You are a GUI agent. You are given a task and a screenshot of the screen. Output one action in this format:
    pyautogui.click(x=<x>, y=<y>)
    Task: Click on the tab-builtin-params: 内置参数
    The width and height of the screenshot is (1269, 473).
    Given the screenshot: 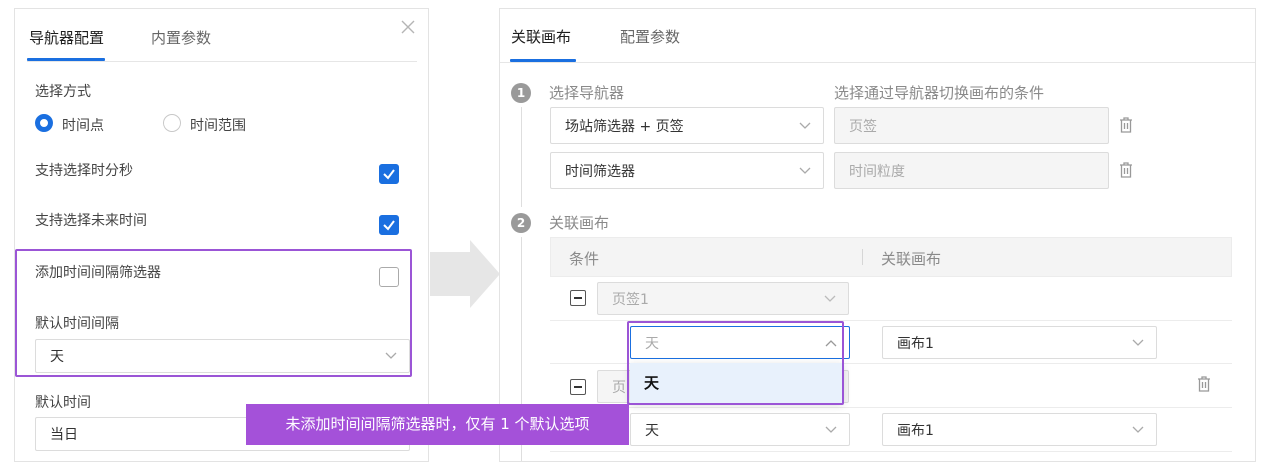 What is the action you would take?
    pyautogui.click(x=181, y=37)
    